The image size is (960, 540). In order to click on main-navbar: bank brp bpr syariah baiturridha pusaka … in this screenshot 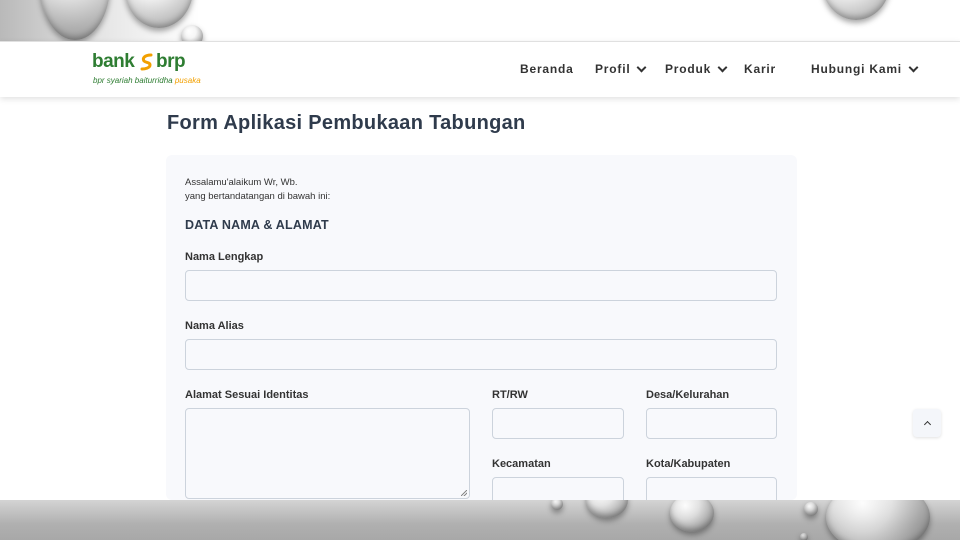, I will do `click(480, 69)`.